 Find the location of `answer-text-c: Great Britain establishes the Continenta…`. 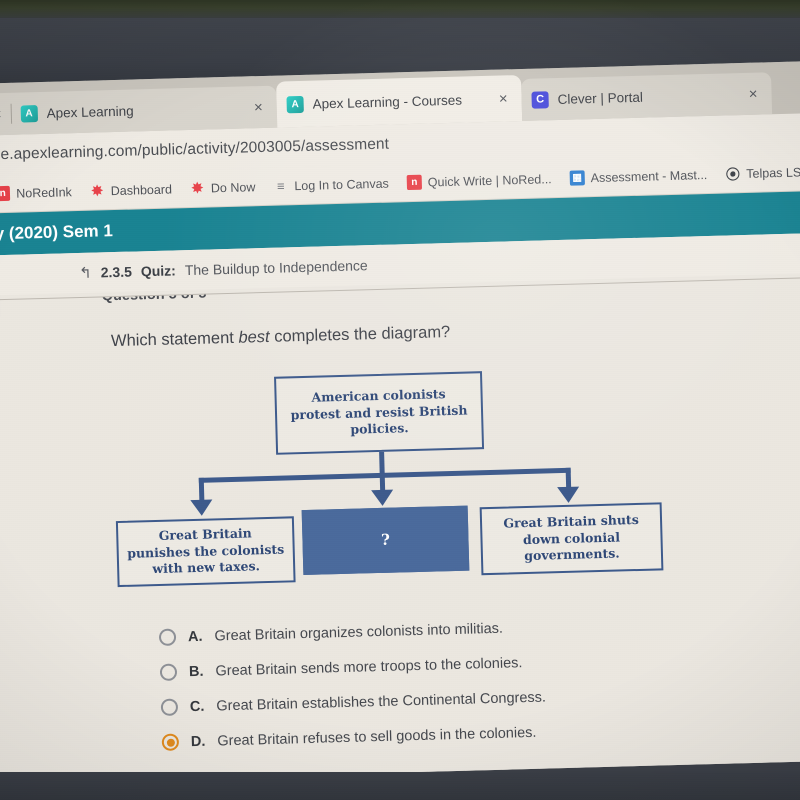

answer-text-c: Great Britain establishes the Continenta… is located at coordinates (381, 701).